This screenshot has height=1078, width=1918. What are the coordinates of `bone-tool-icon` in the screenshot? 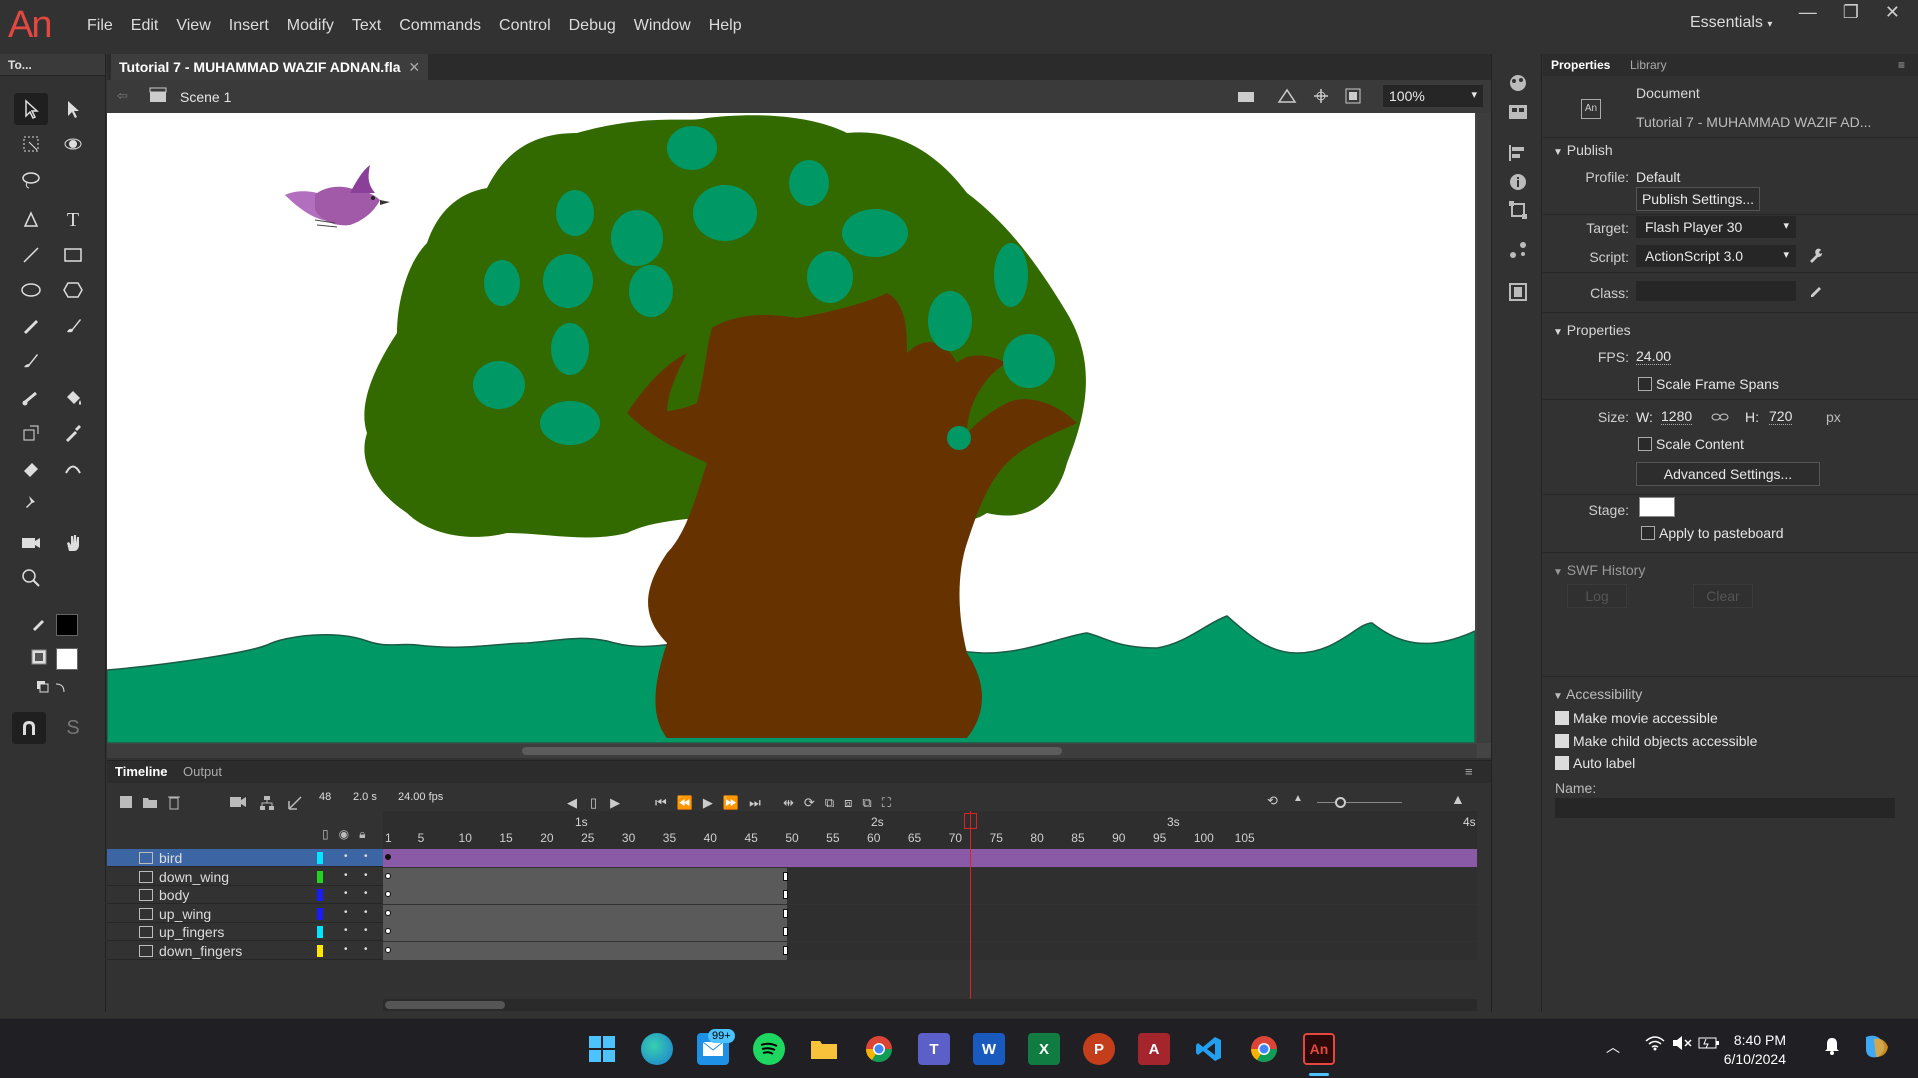 It's located at (31, 398).